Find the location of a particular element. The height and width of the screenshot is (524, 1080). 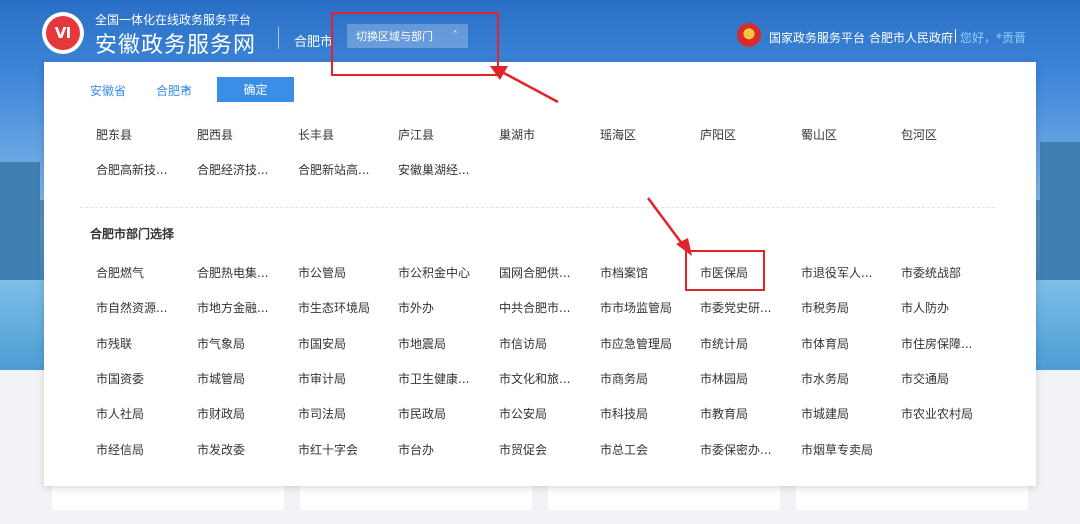

department-item: 市贸促会 is located at coordinates (523, 449).